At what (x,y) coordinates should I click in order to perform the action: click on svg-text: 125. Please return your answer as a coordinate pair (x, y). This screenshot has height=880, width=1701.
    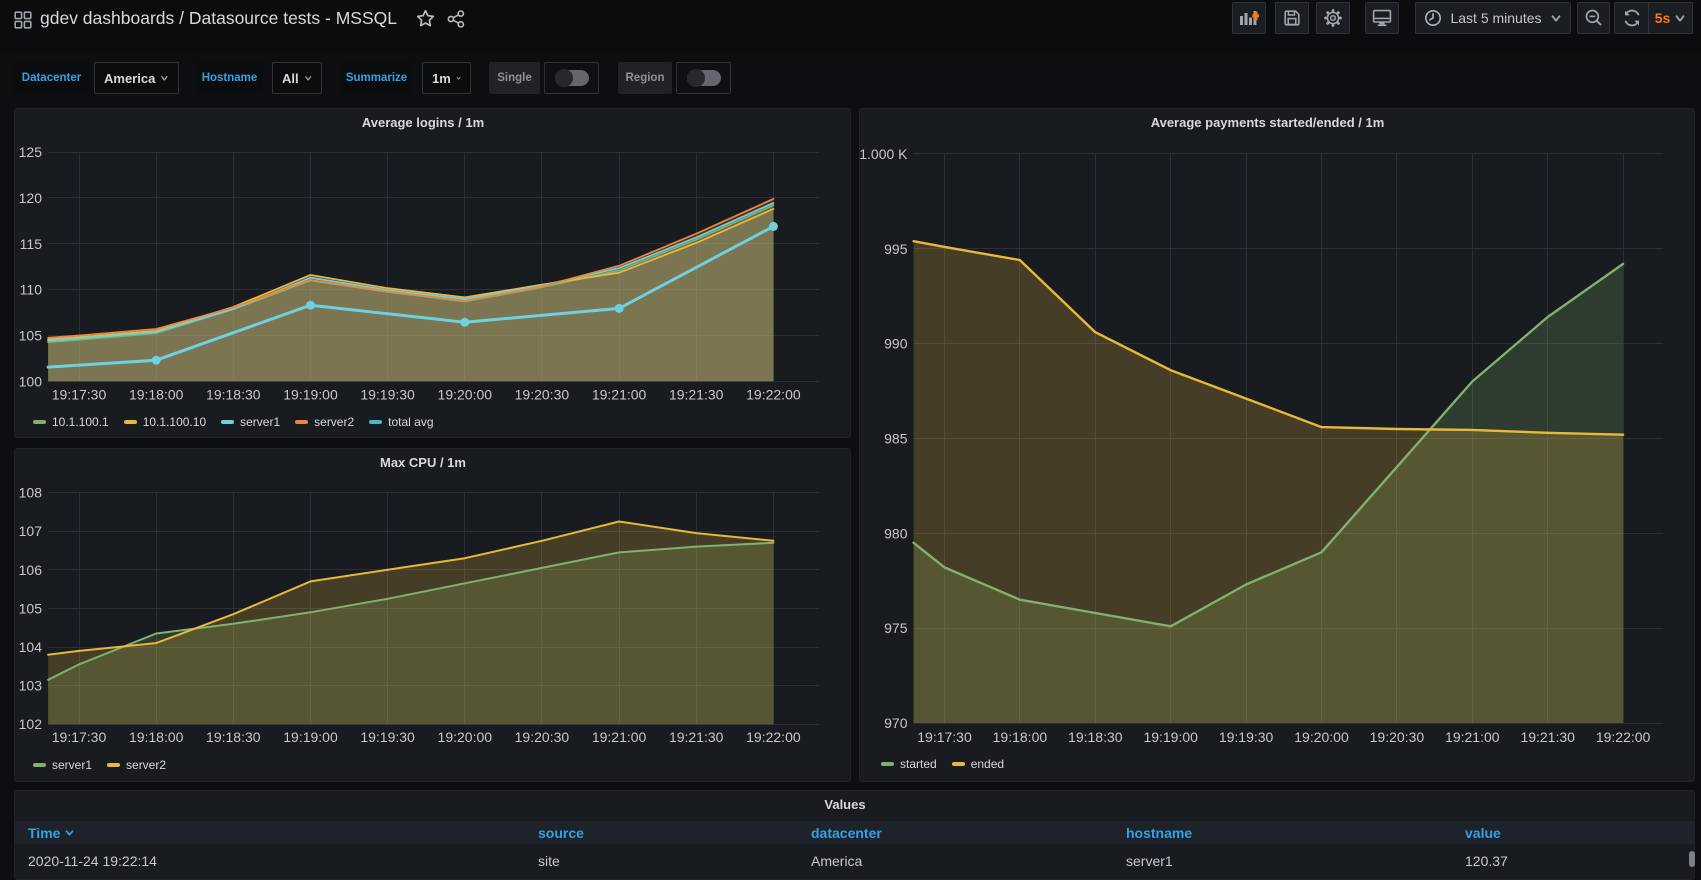
    Looking at the image, I should click on (31, 152).